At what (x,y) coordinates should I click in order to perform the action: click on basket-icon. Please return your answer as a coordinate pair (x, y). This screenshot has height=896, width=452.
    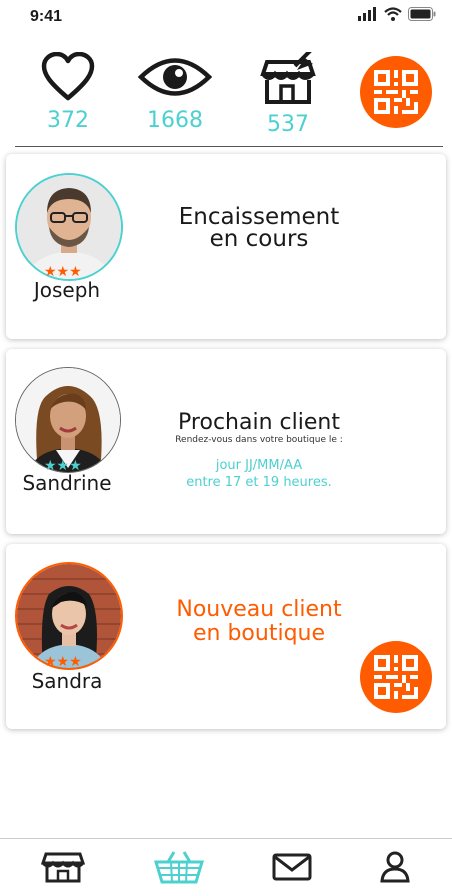
    Looking at the image, I should click on (179, 867).